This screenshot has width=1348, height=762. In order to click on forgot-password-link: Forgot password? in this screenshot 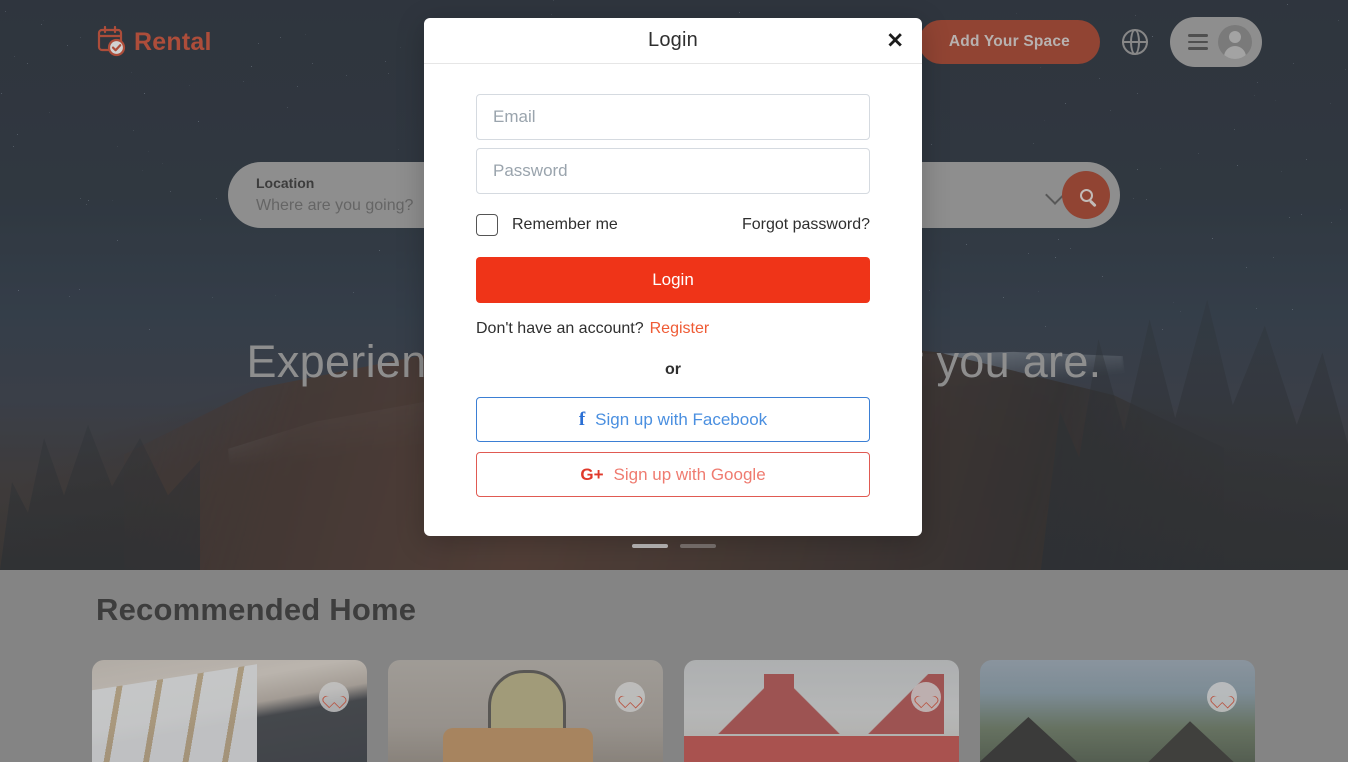, I will do `click(806, 225)`.